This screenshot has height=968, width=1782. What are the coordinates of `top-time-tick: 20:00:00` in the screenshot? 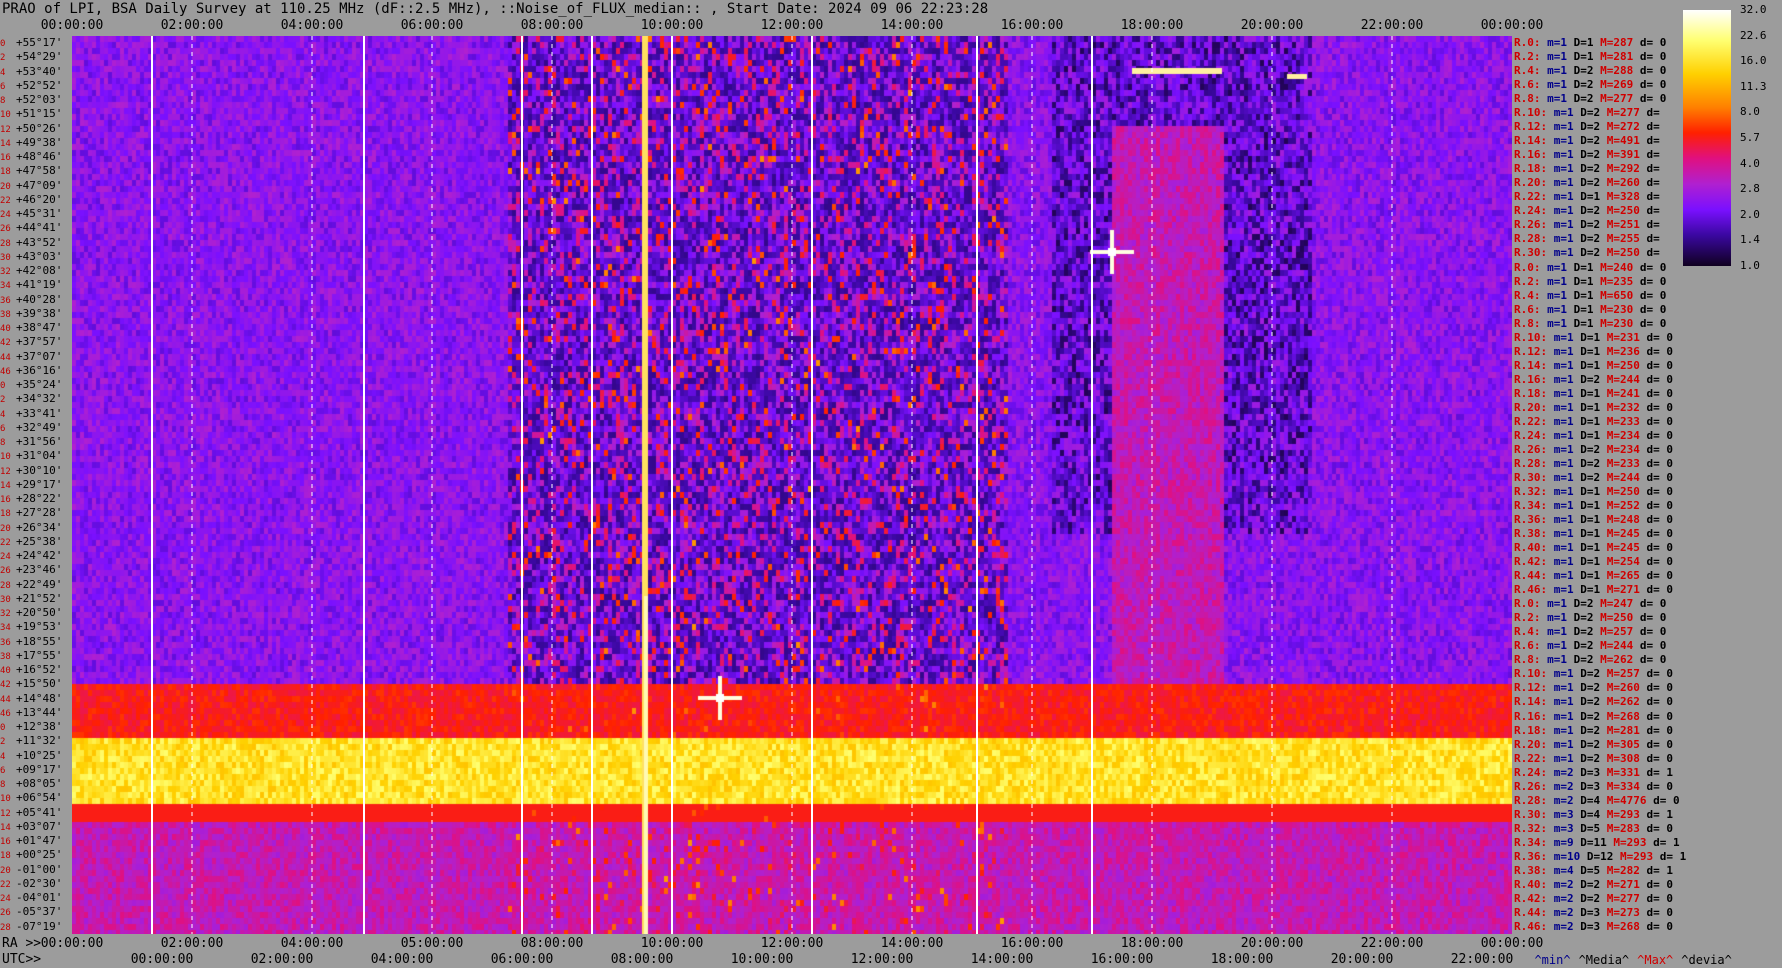 It's located at (1272, 25).